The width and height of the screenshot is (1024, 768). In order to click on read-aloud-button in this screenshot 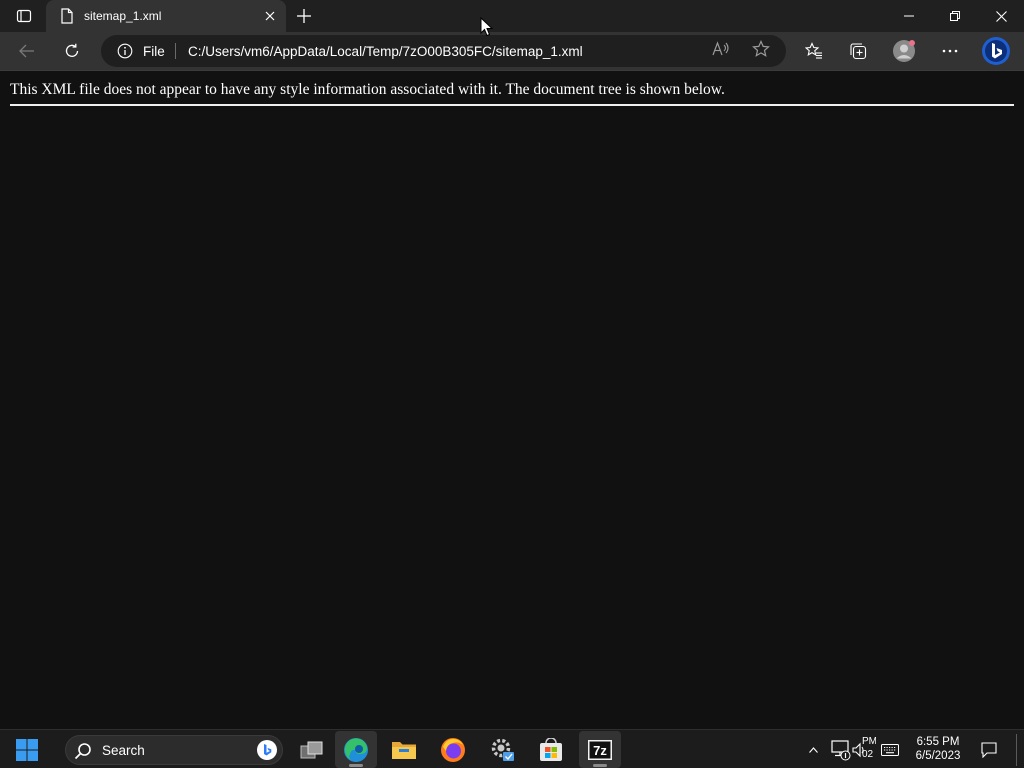, I will do `click(721, 49)`.